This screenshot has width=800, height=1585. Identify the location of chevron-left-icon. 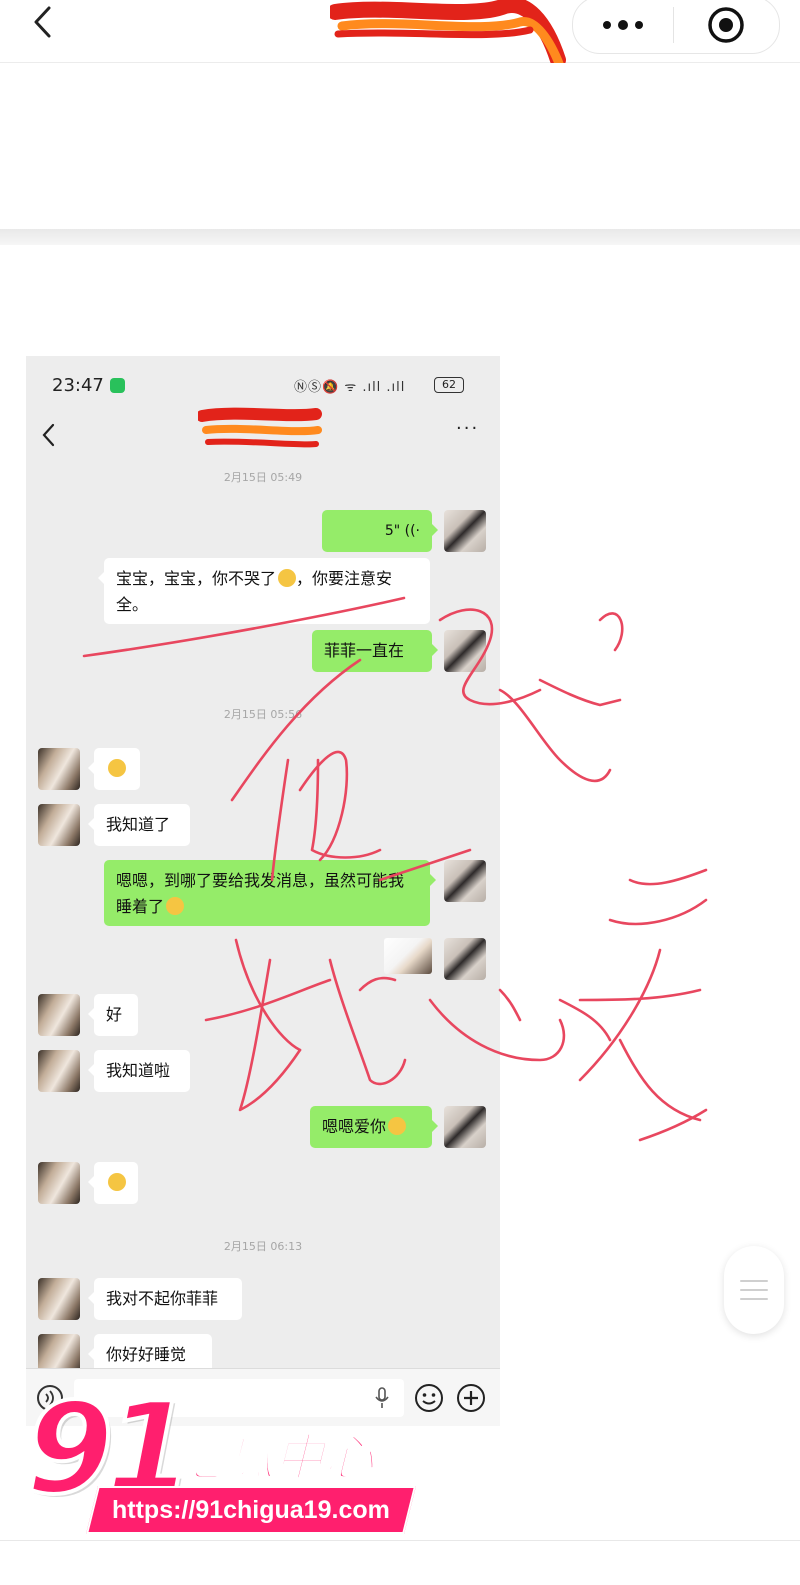
(42, 22).